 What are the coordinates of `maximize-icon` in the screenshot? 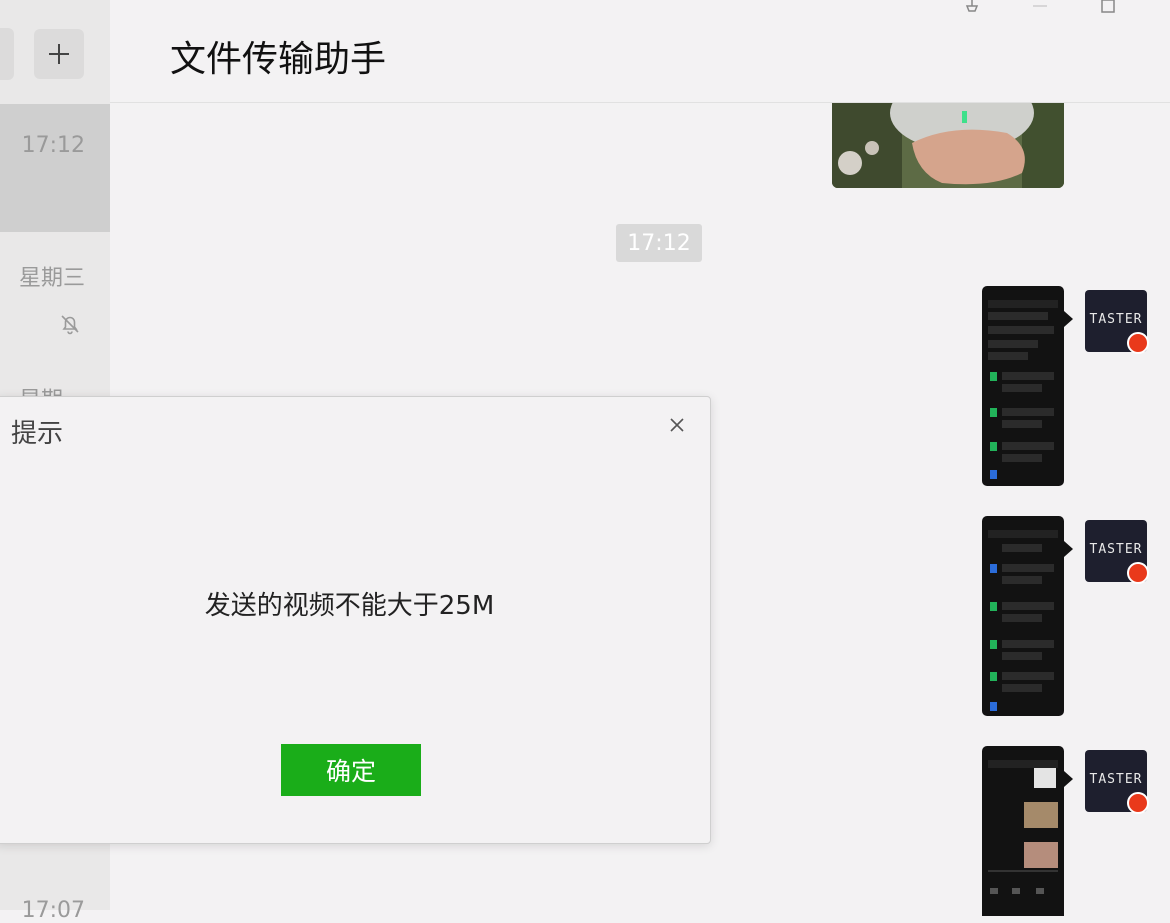 It's located at (1108, 7).